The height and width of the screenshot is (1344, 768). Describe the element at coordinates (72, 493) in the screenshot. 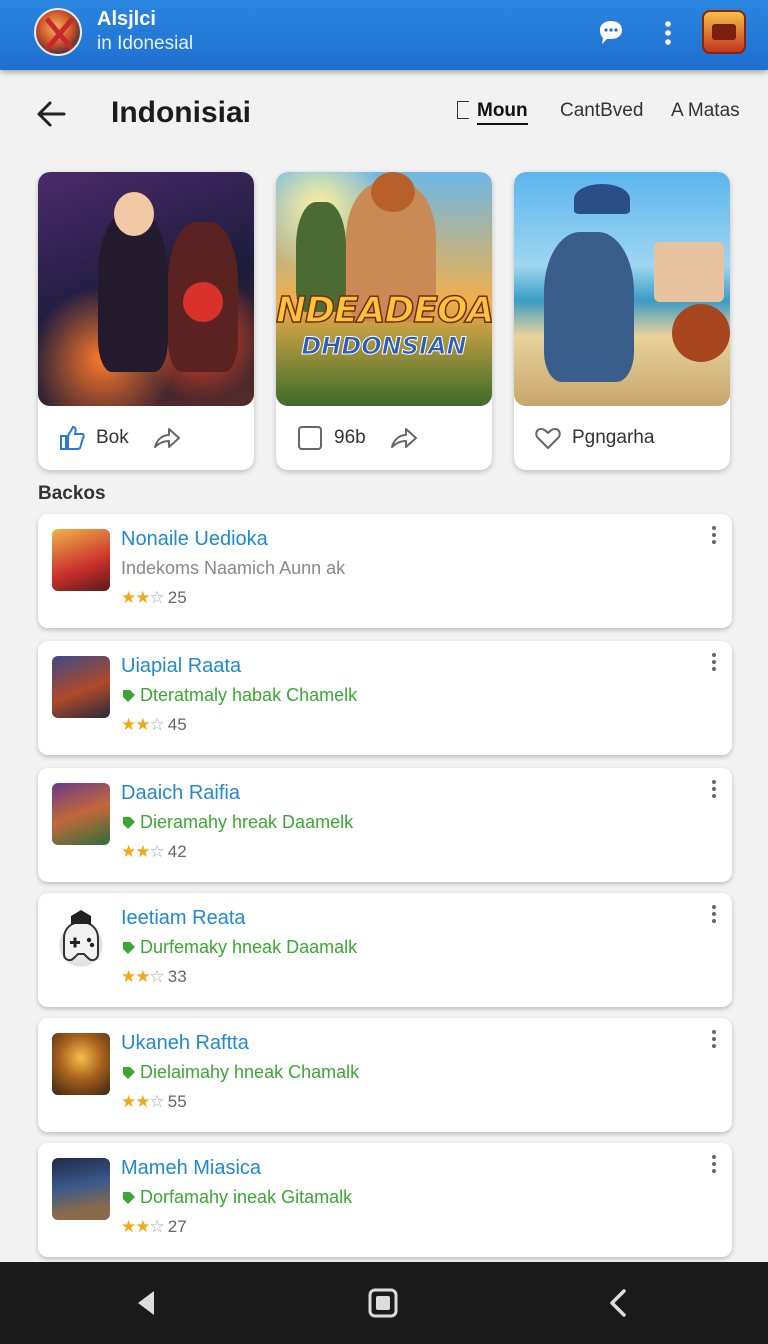

I see `section-label: Backos` at that location.